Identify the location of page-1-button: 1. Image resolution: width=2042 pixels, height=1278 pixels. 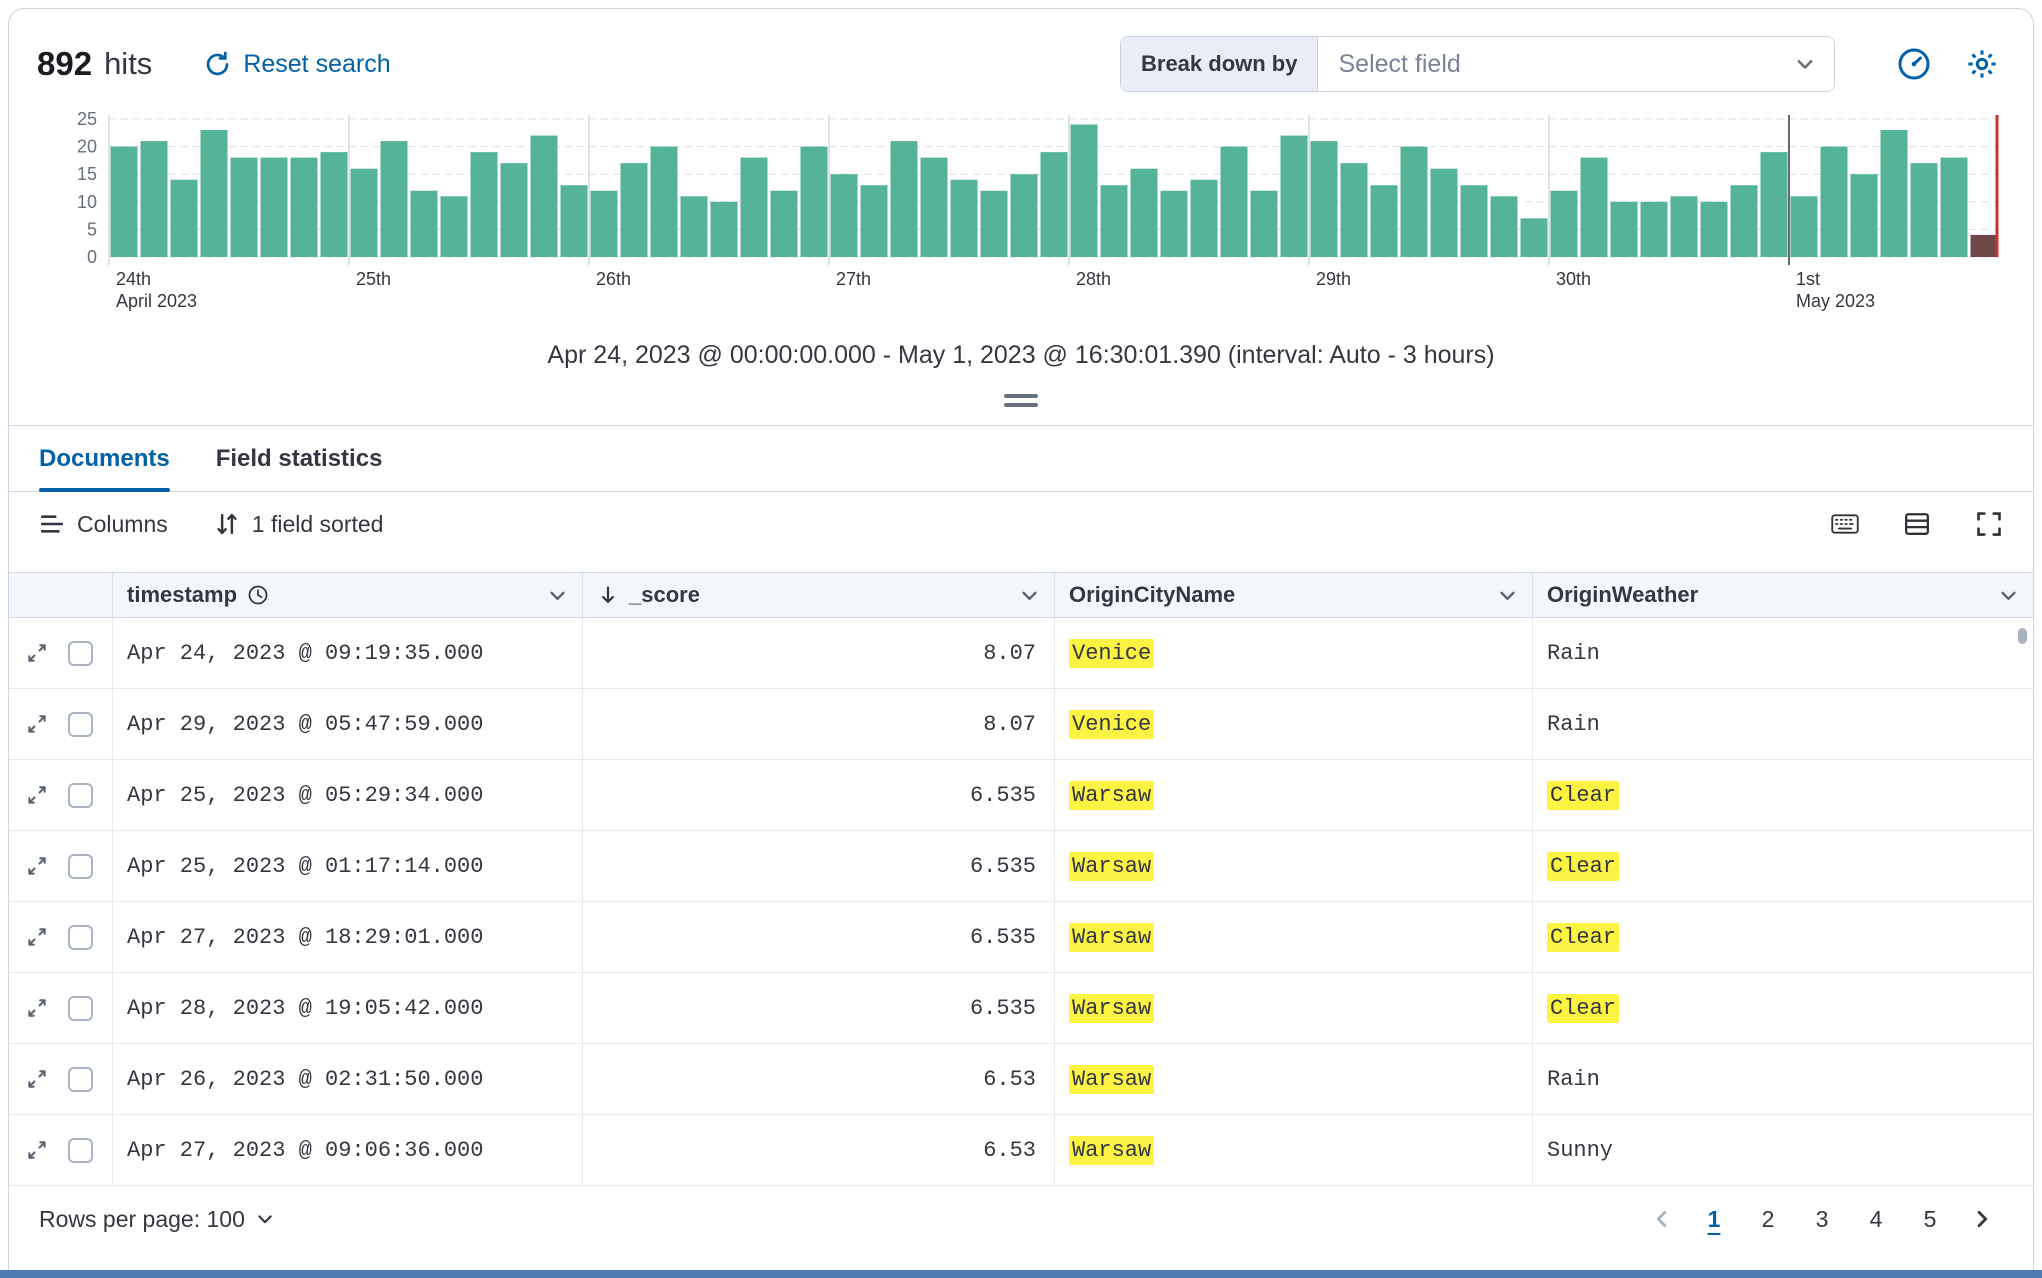
(1714, 1219).